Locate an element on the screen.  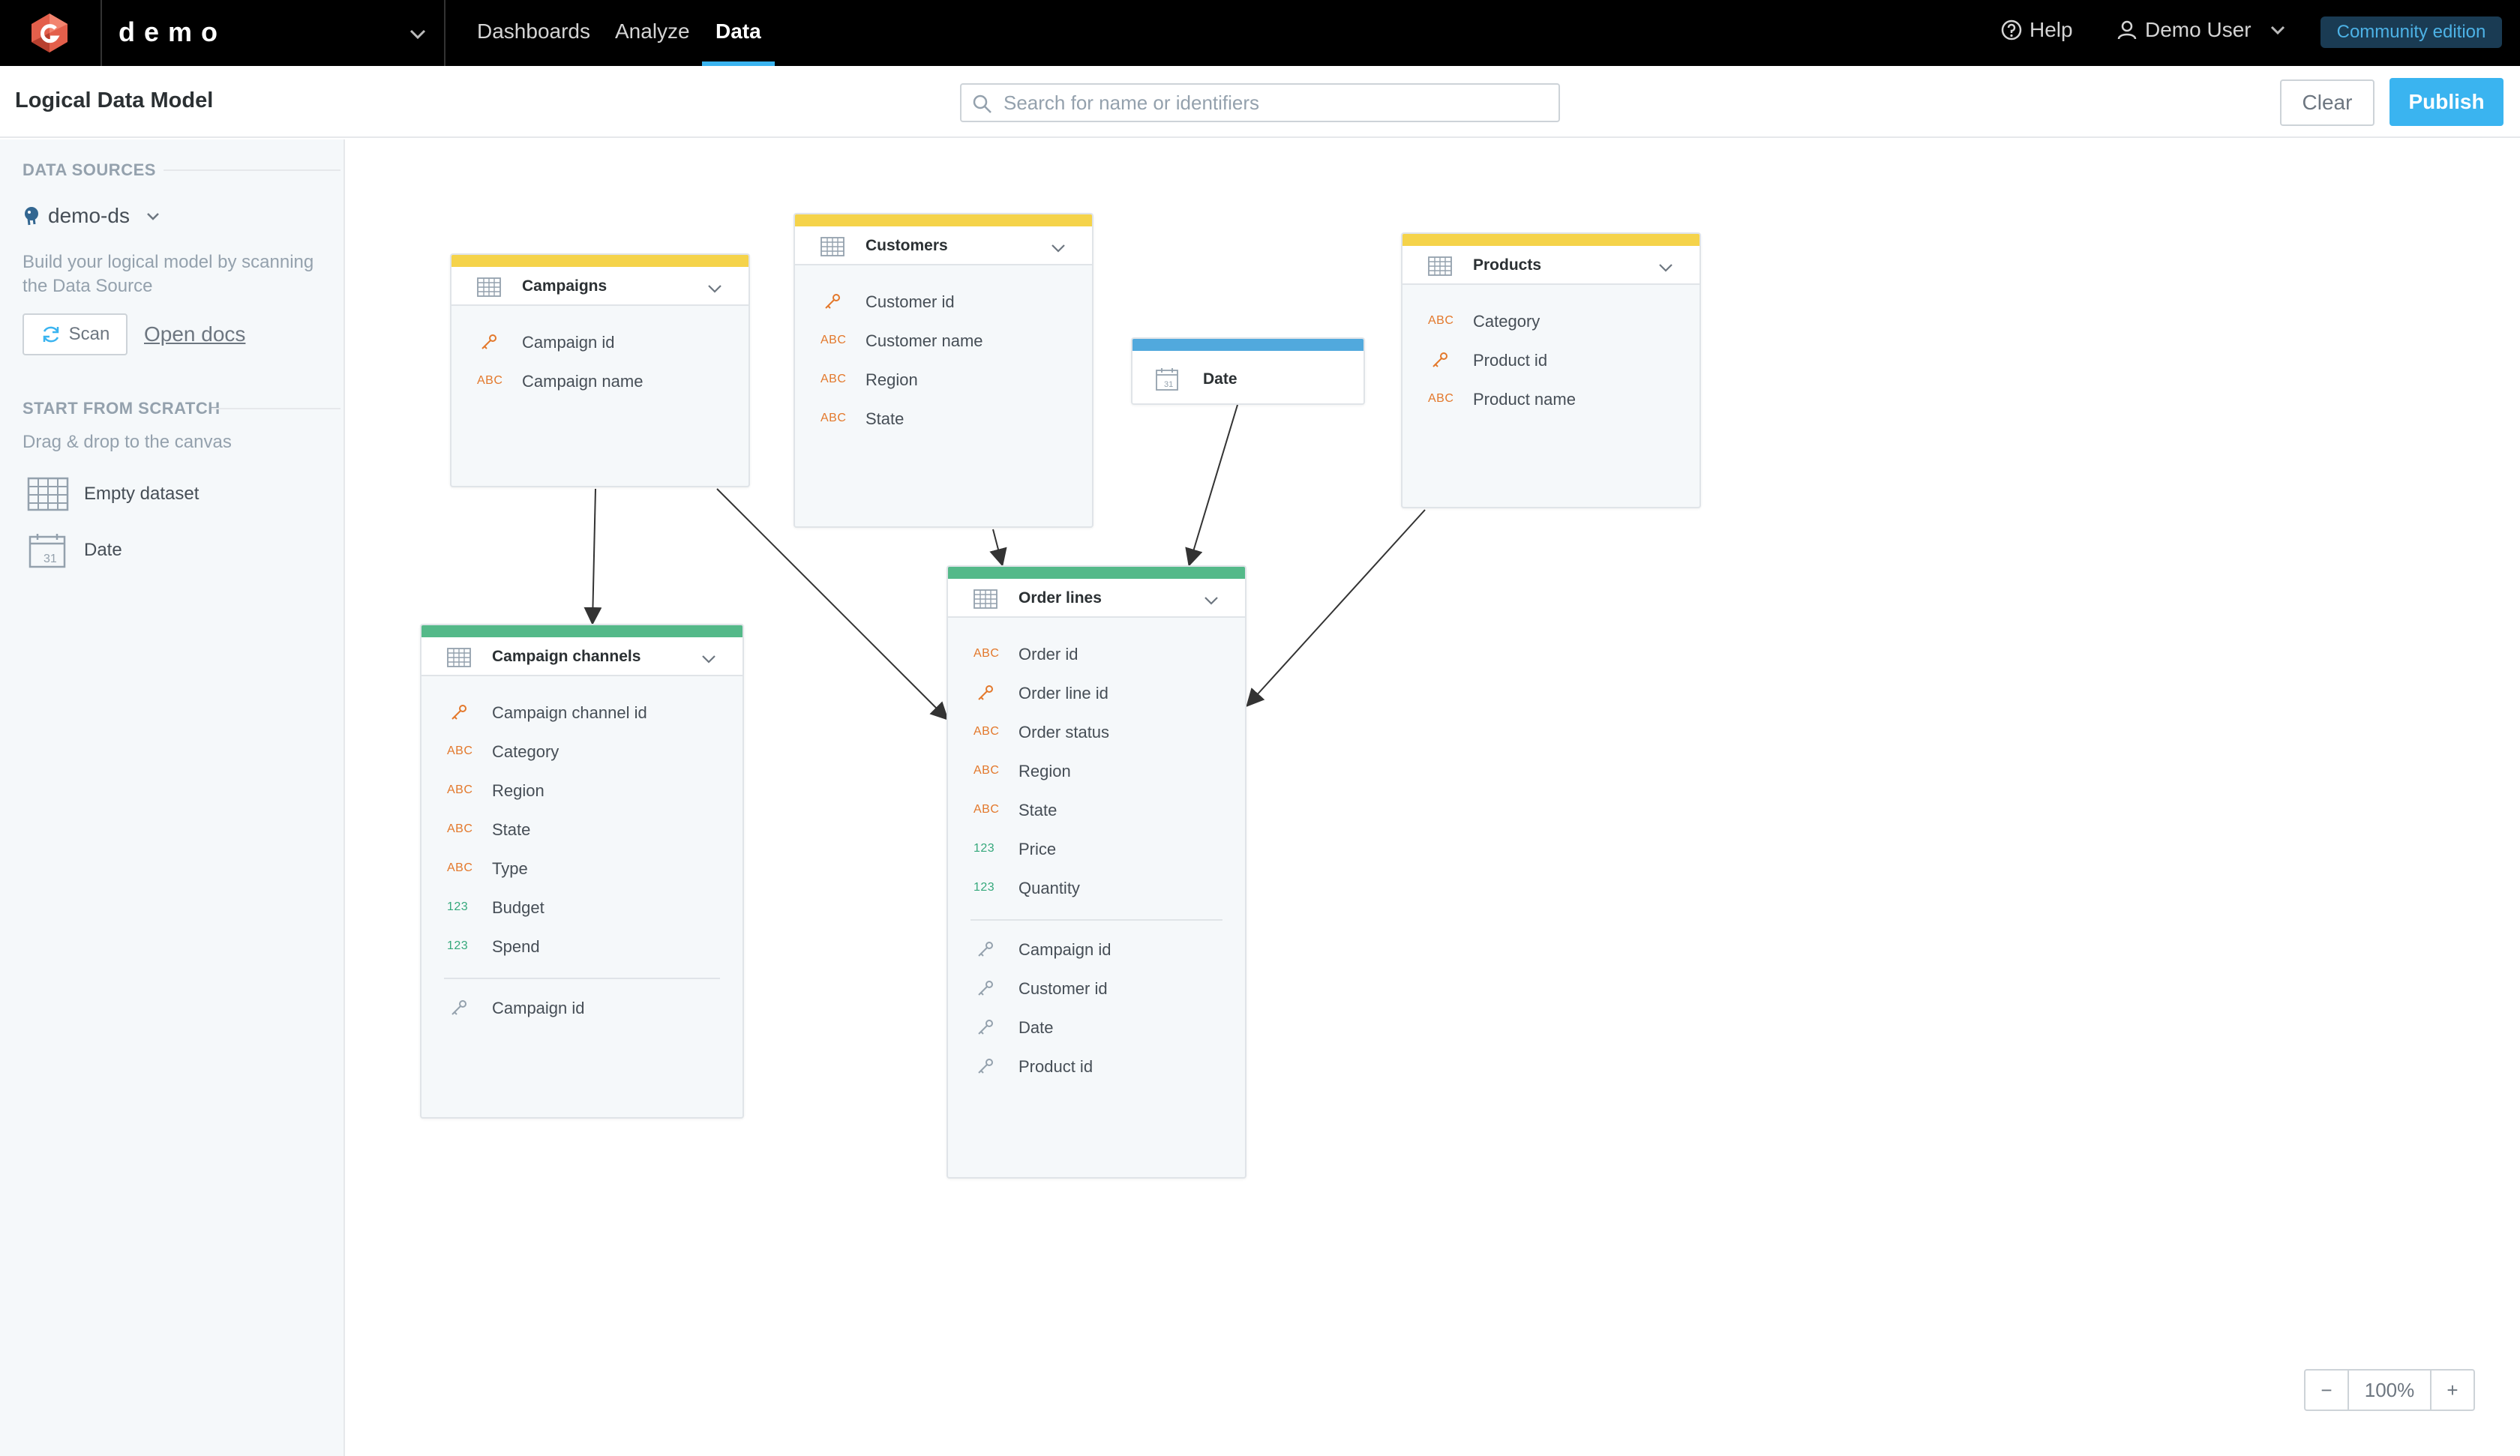
app-logo-icon is located at coordinates (49, 33).